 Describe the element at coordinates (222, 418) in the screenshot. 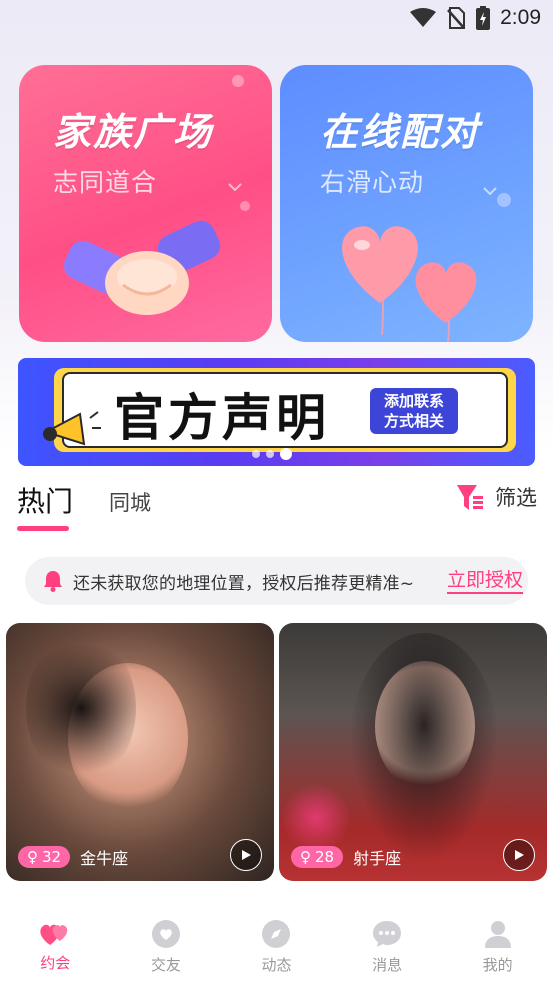

I see `banner-title: 官方声明` at that location.